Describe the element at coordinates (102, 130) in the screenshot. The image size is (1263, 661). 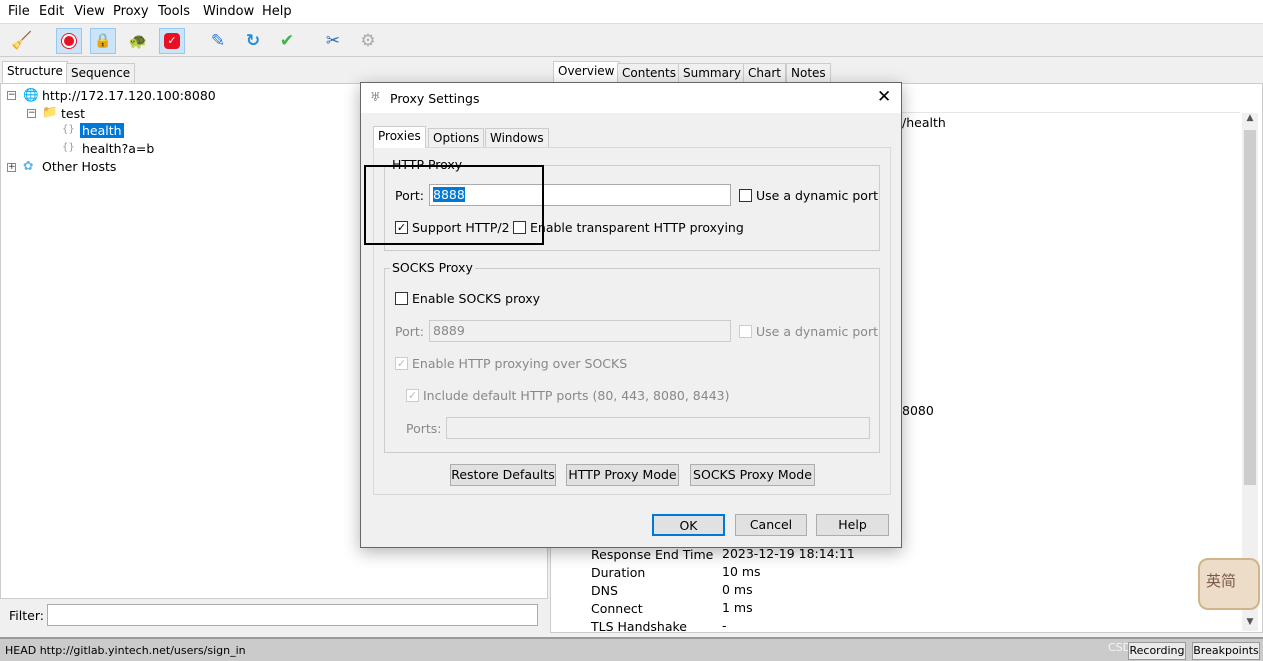
I see `tree-item-health: health` at that location.